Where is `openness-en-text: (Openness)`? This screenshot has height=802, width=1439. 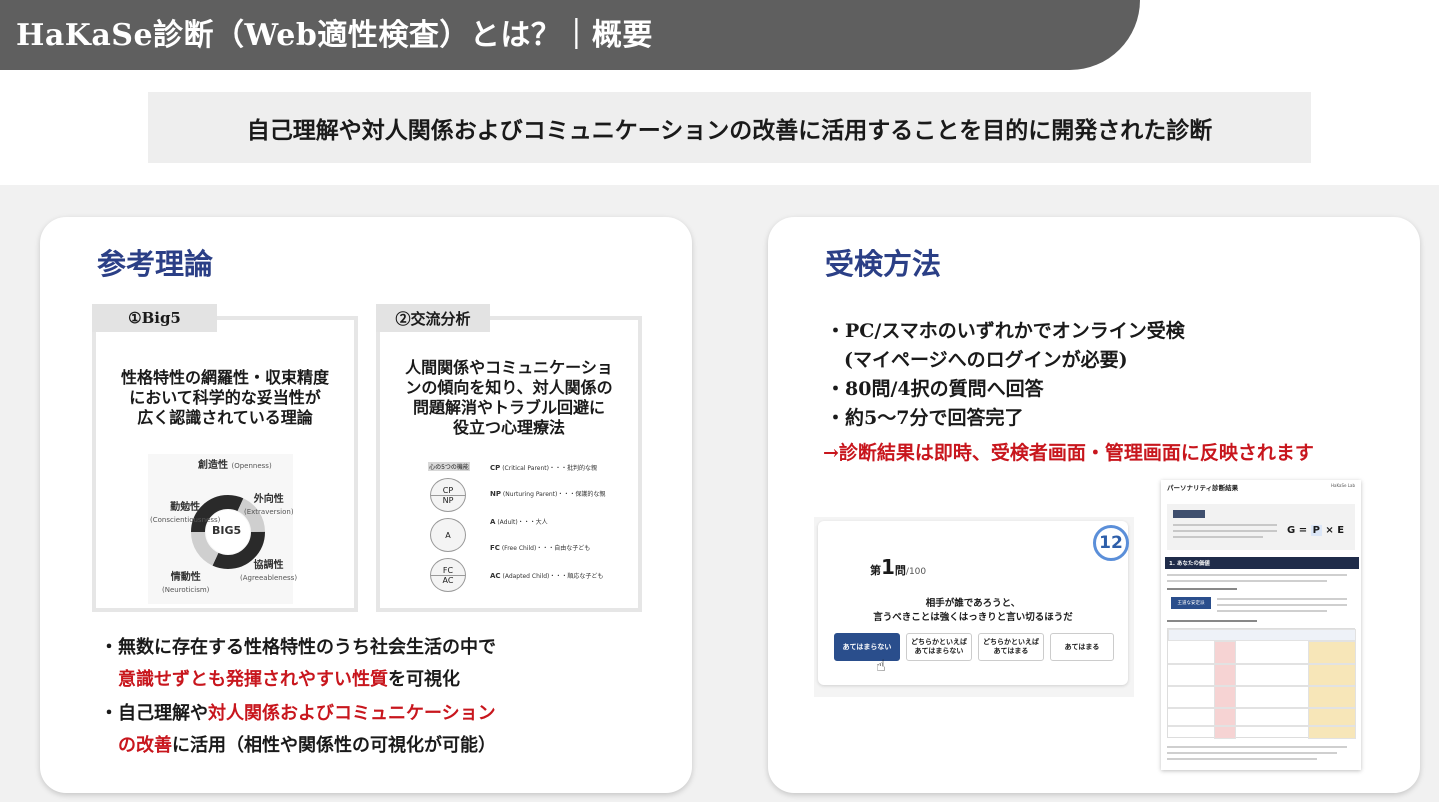
openness-en-text: (Openness) is located at coordinates (251, 466).